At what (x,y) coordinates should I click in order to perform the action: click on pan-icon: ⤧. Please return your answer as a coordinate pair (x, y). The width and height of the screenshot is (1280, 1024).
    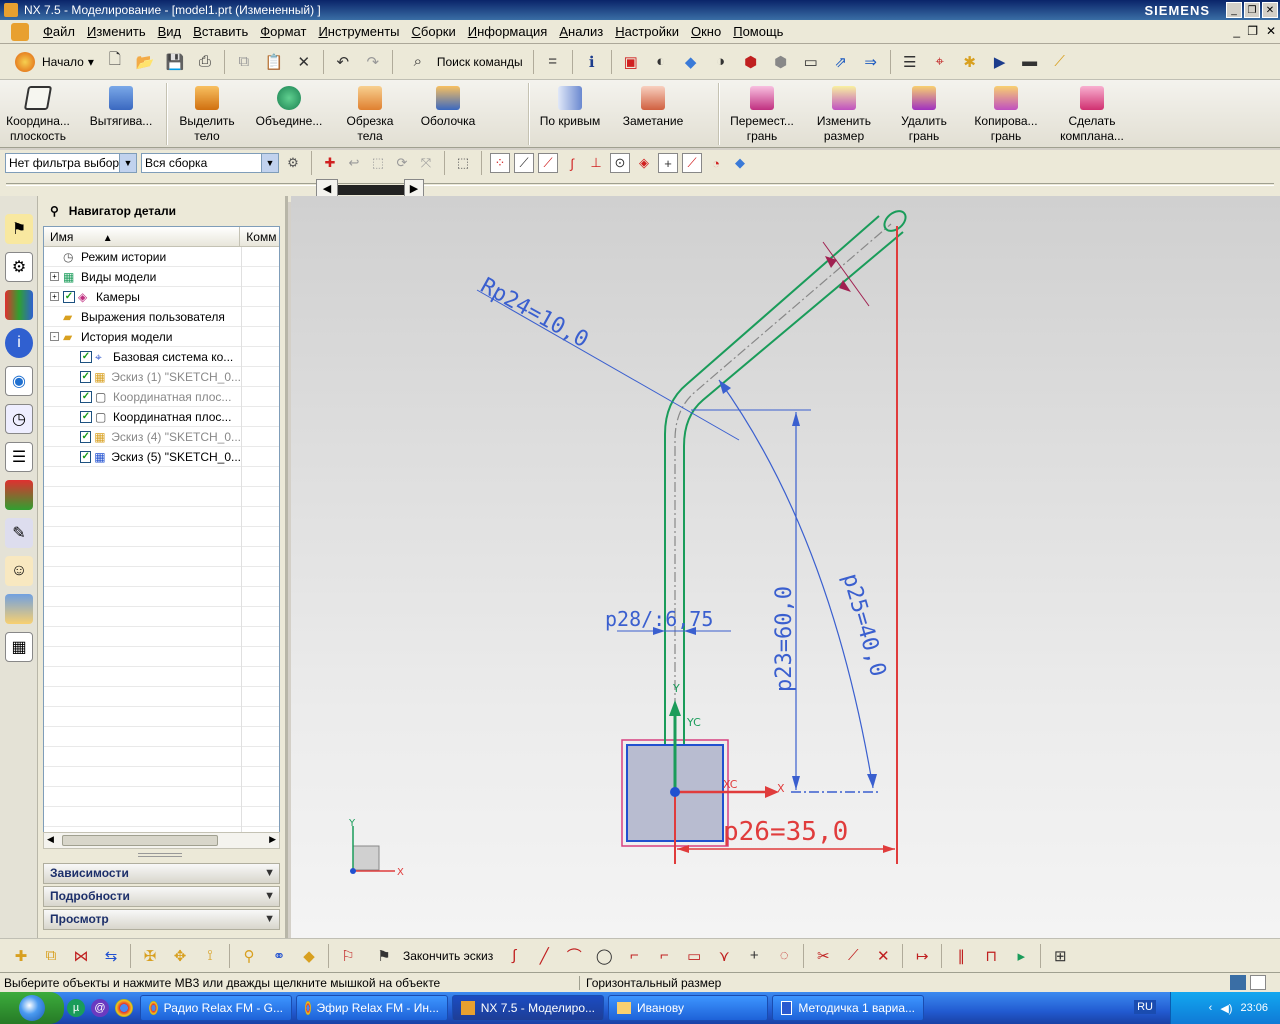
    Looking at the image, I should click on (426, 163).